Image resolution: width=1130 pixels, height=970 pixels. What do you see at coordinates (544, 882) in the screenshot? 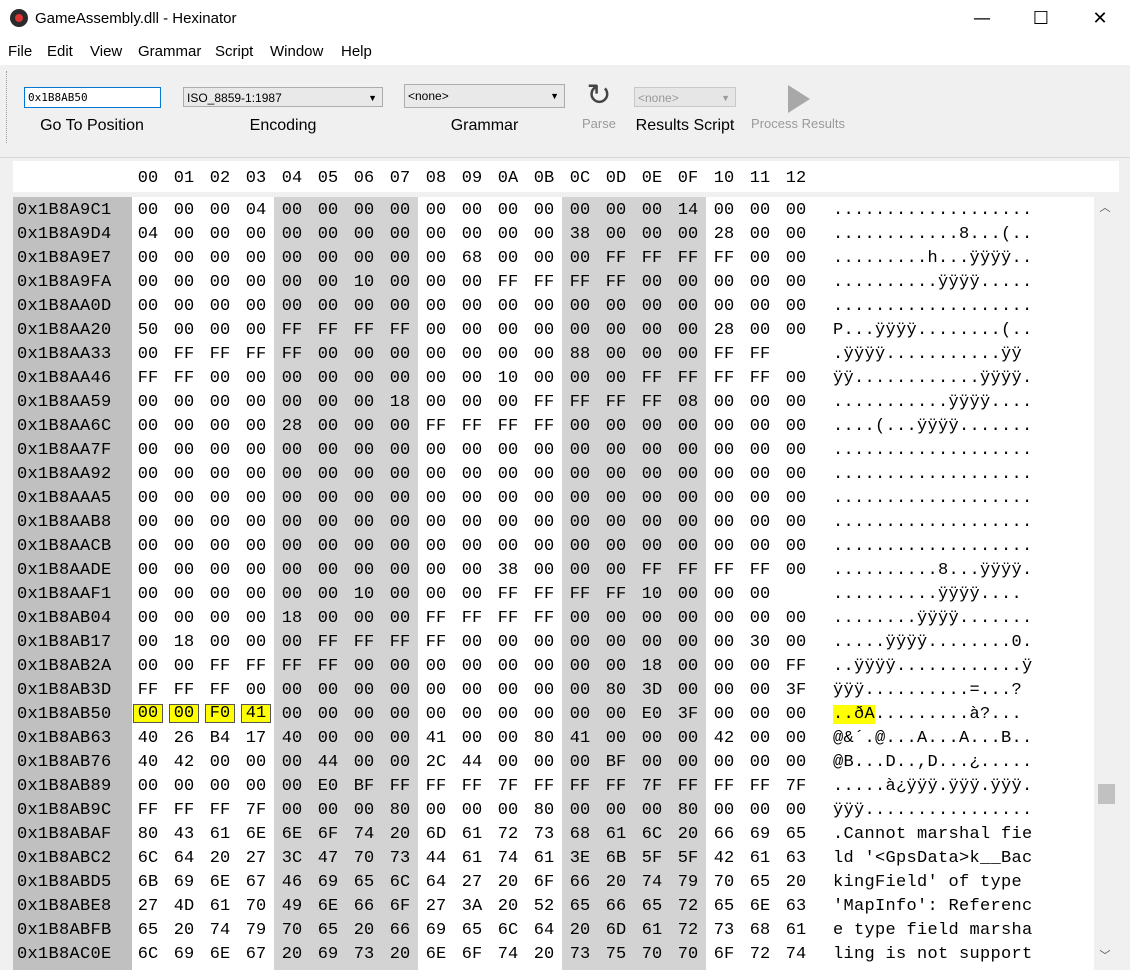
I see `byte-cell: 6F` at bounding box center [544, 882].